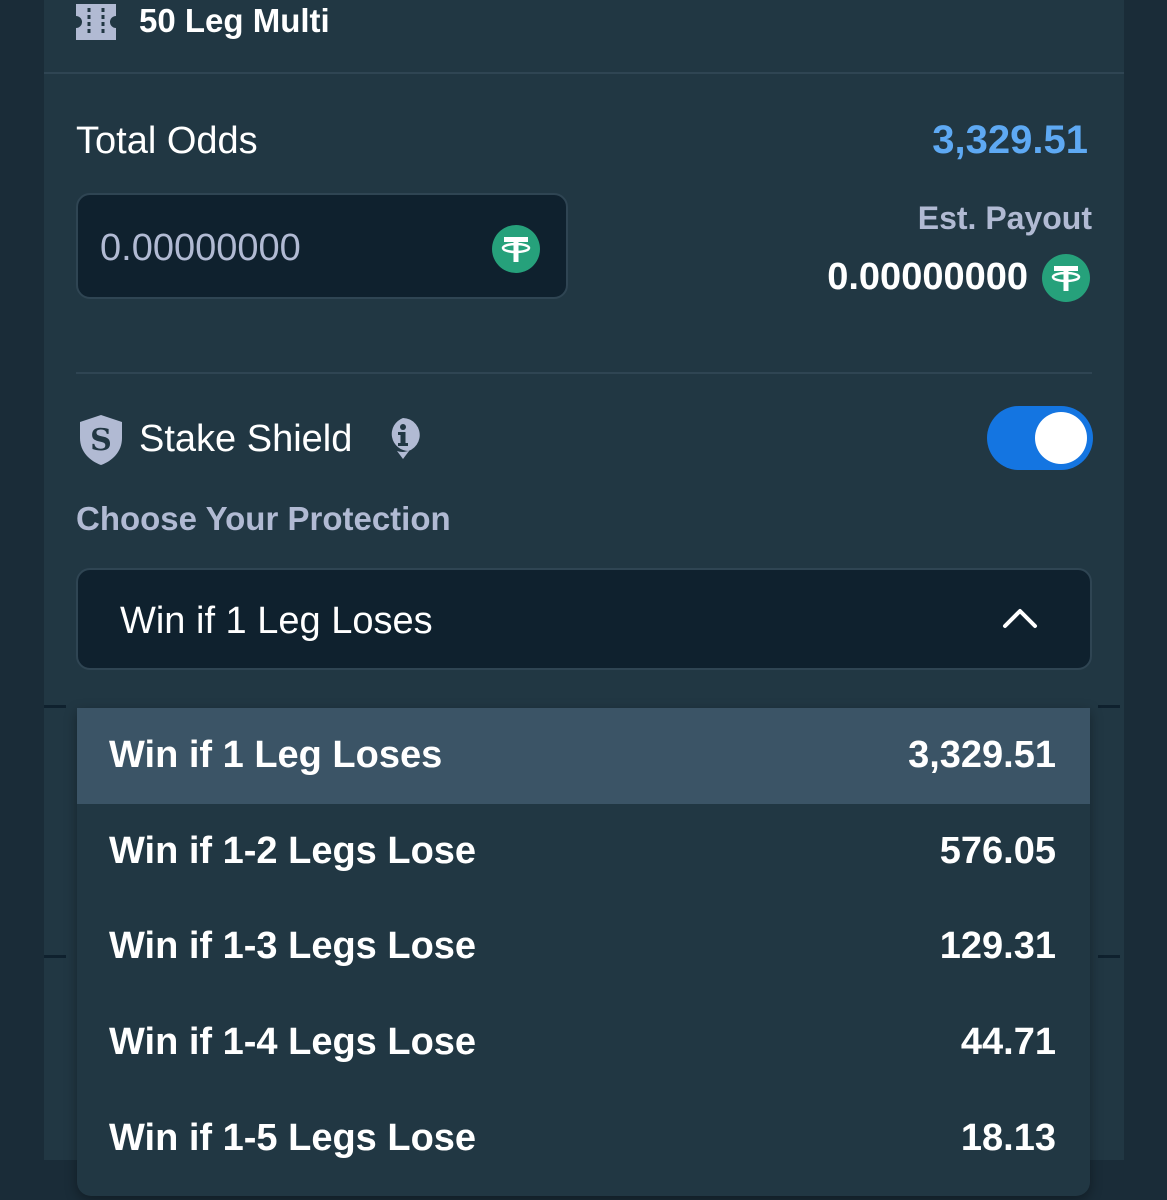 This screenshot has height=1200, width=1167. What do you see at coordinates (276, 621) in the screenshot?
I see `protection-selected-value: Win if 1 Leg Loses` at bounding box center [276, 621].